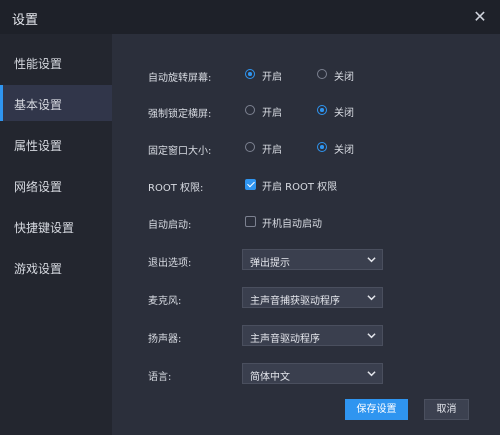 The width and height of the screenshot is (500, 435). Describe the element at coordinates (312, 259) in the screenshot. I see `exit-option-select: 弹出提示` at that location.